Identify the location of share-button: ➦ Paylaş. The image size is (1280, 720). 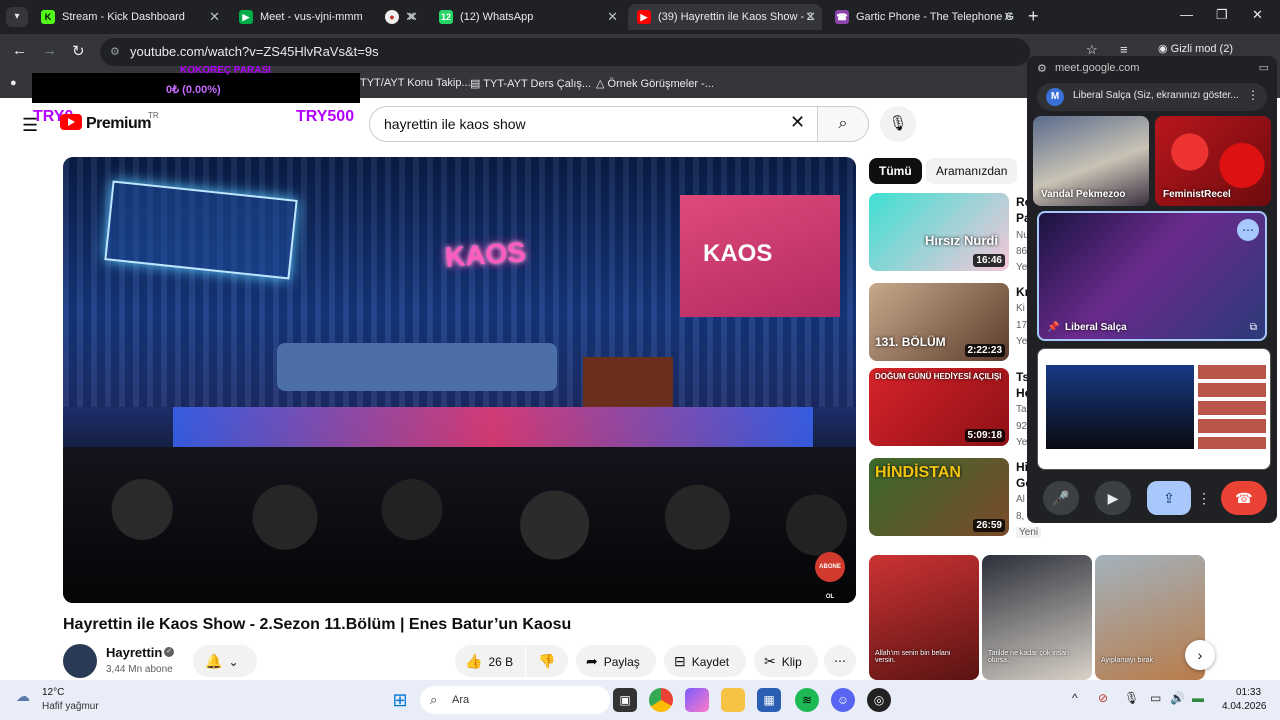
(616, 661).